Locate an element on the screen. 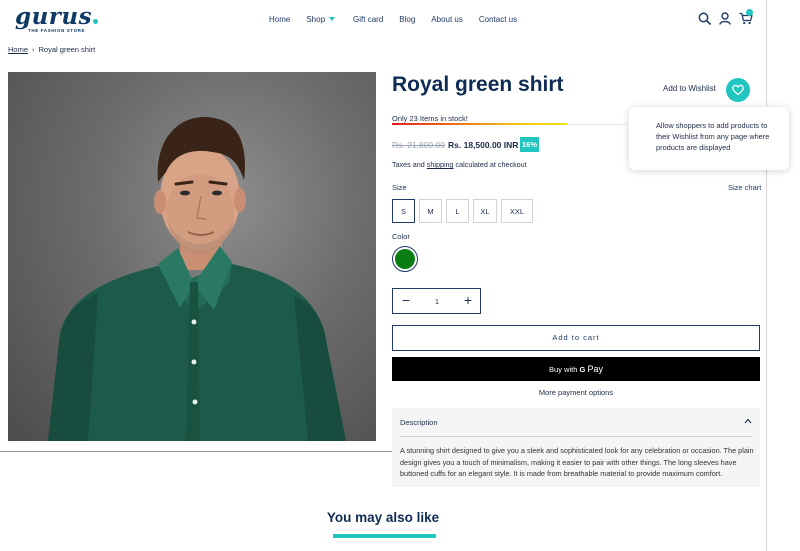  size-option-s: S is located at coordinates (403, 211).